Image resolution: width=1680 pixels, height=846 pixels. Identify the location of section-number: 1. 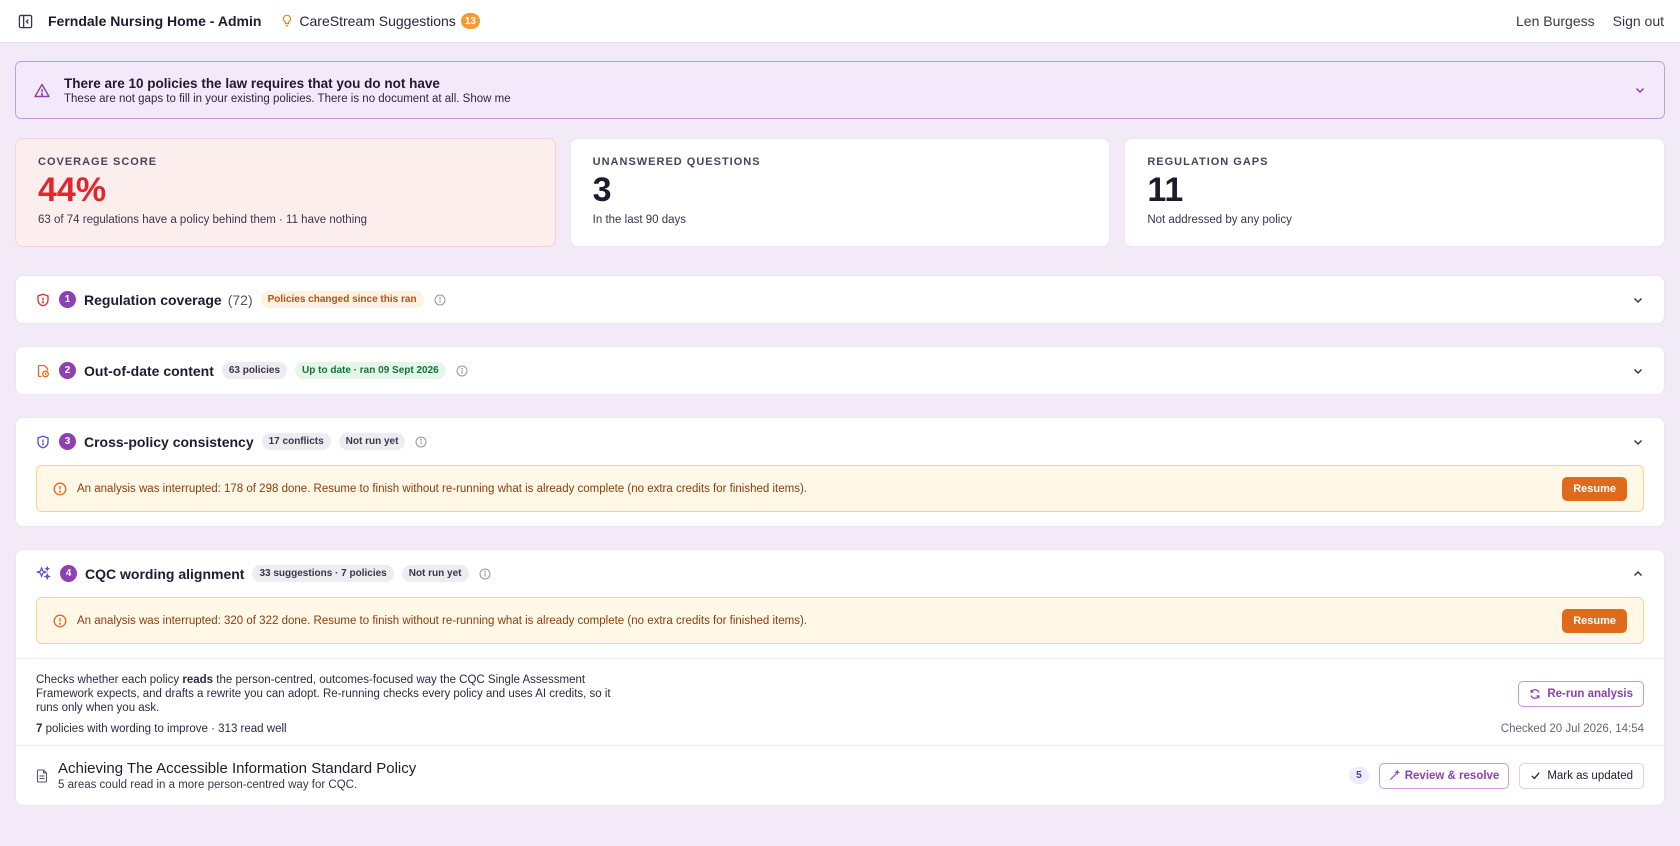
(67, 299).